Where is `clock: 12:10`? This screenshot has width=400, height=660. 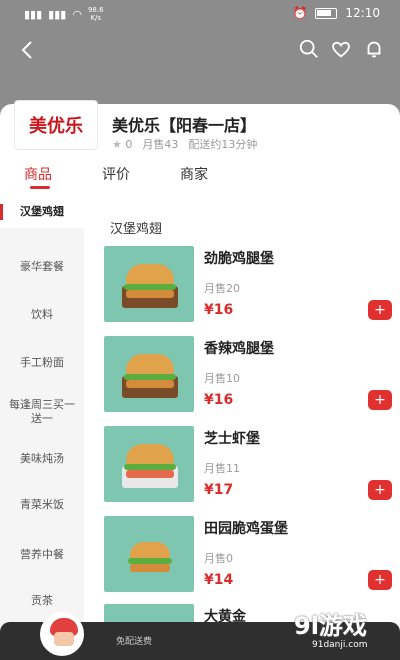 clock: 12:10 is located at coordinates (362, 13).